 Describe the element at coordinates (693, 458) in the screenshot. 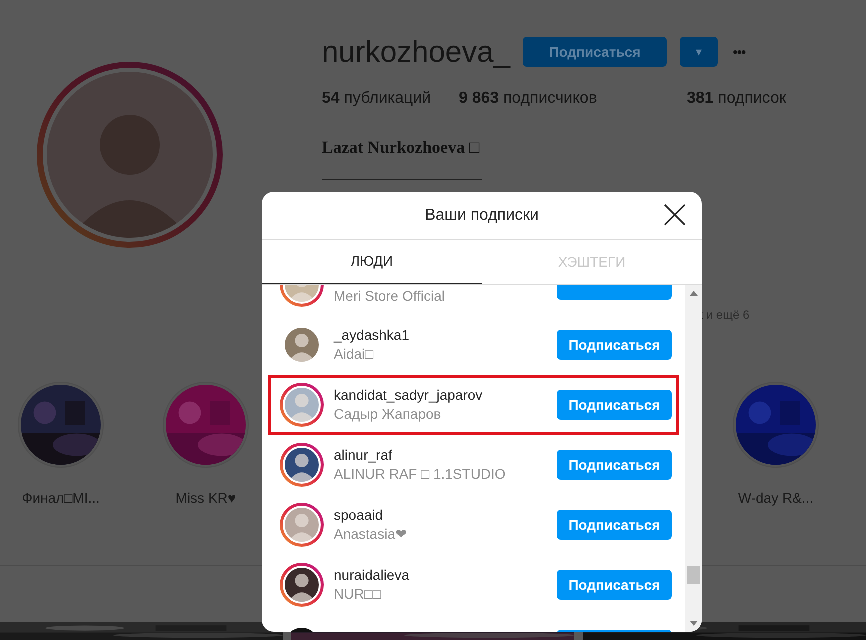

I see `scrollbar` at that location.